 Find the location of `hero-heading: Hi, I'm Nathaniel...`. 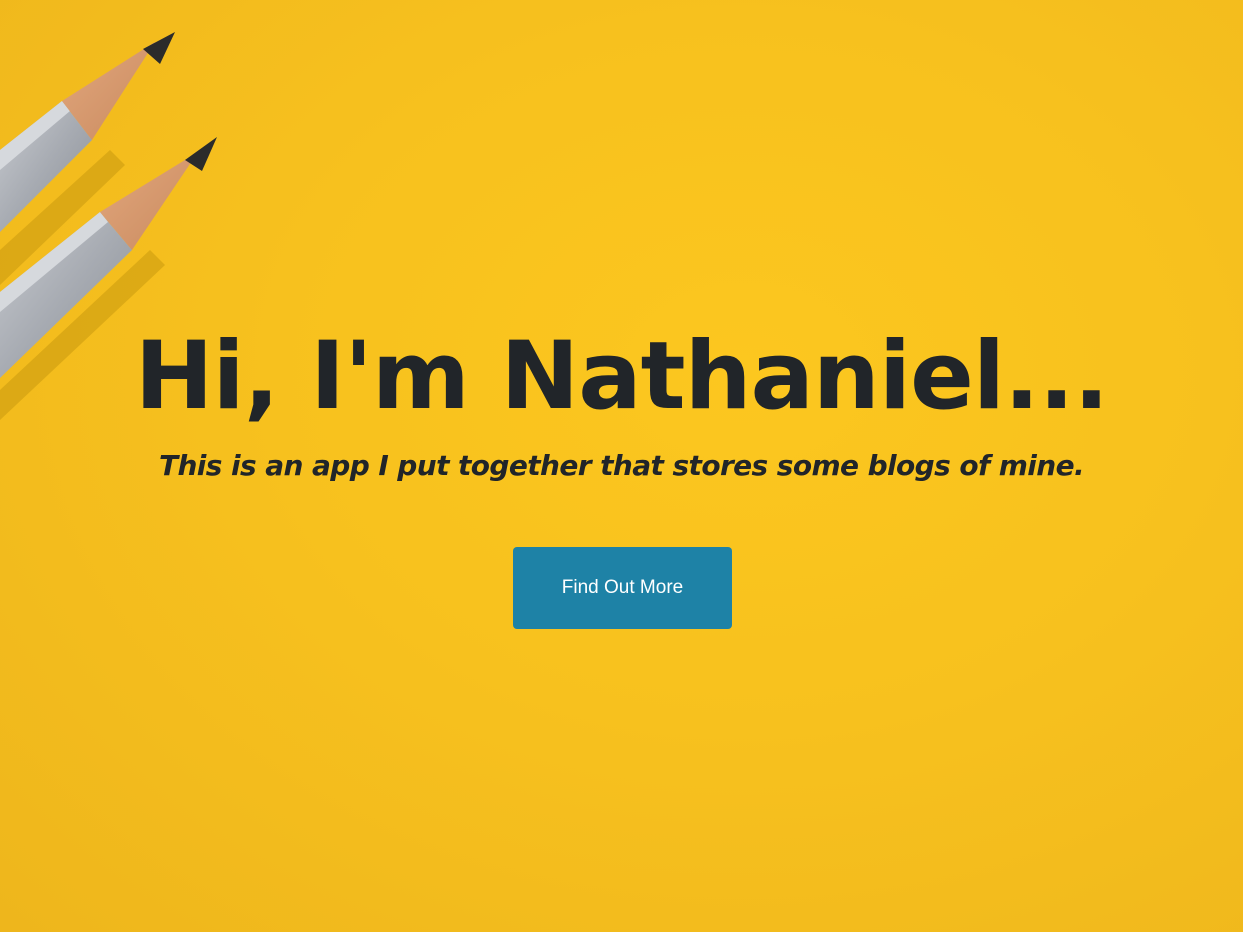

hero-heading: Hi, I'm Nathaniel... is located at coordinates (621, 376).